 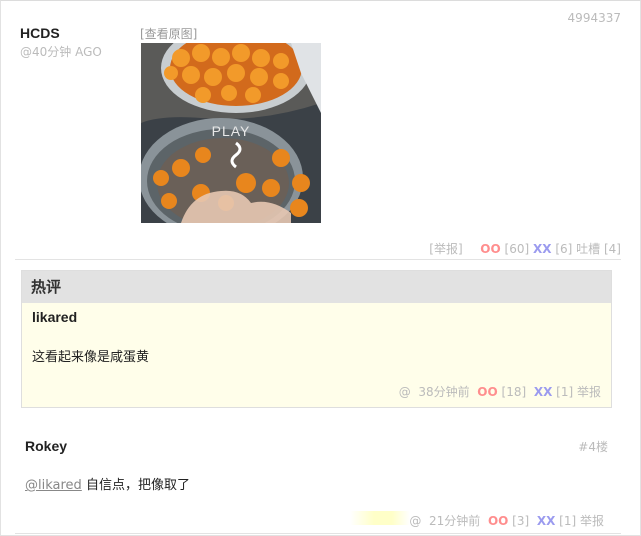 I want to click on hot-comment-user: likared, so click(x=54, y=317).